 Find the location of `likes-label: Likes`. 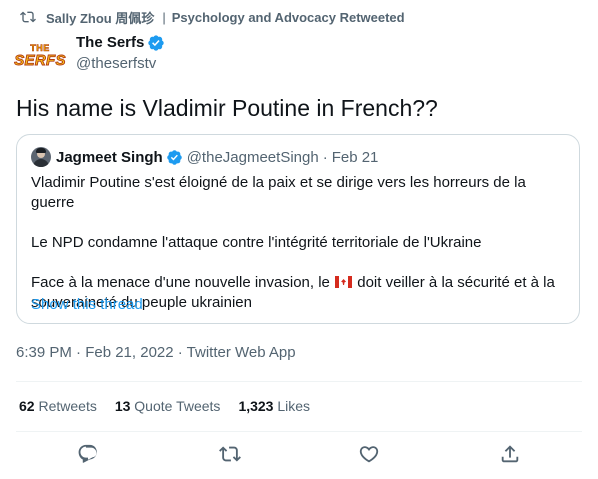

likes-label: Likes is located at coordinates (294, 406).